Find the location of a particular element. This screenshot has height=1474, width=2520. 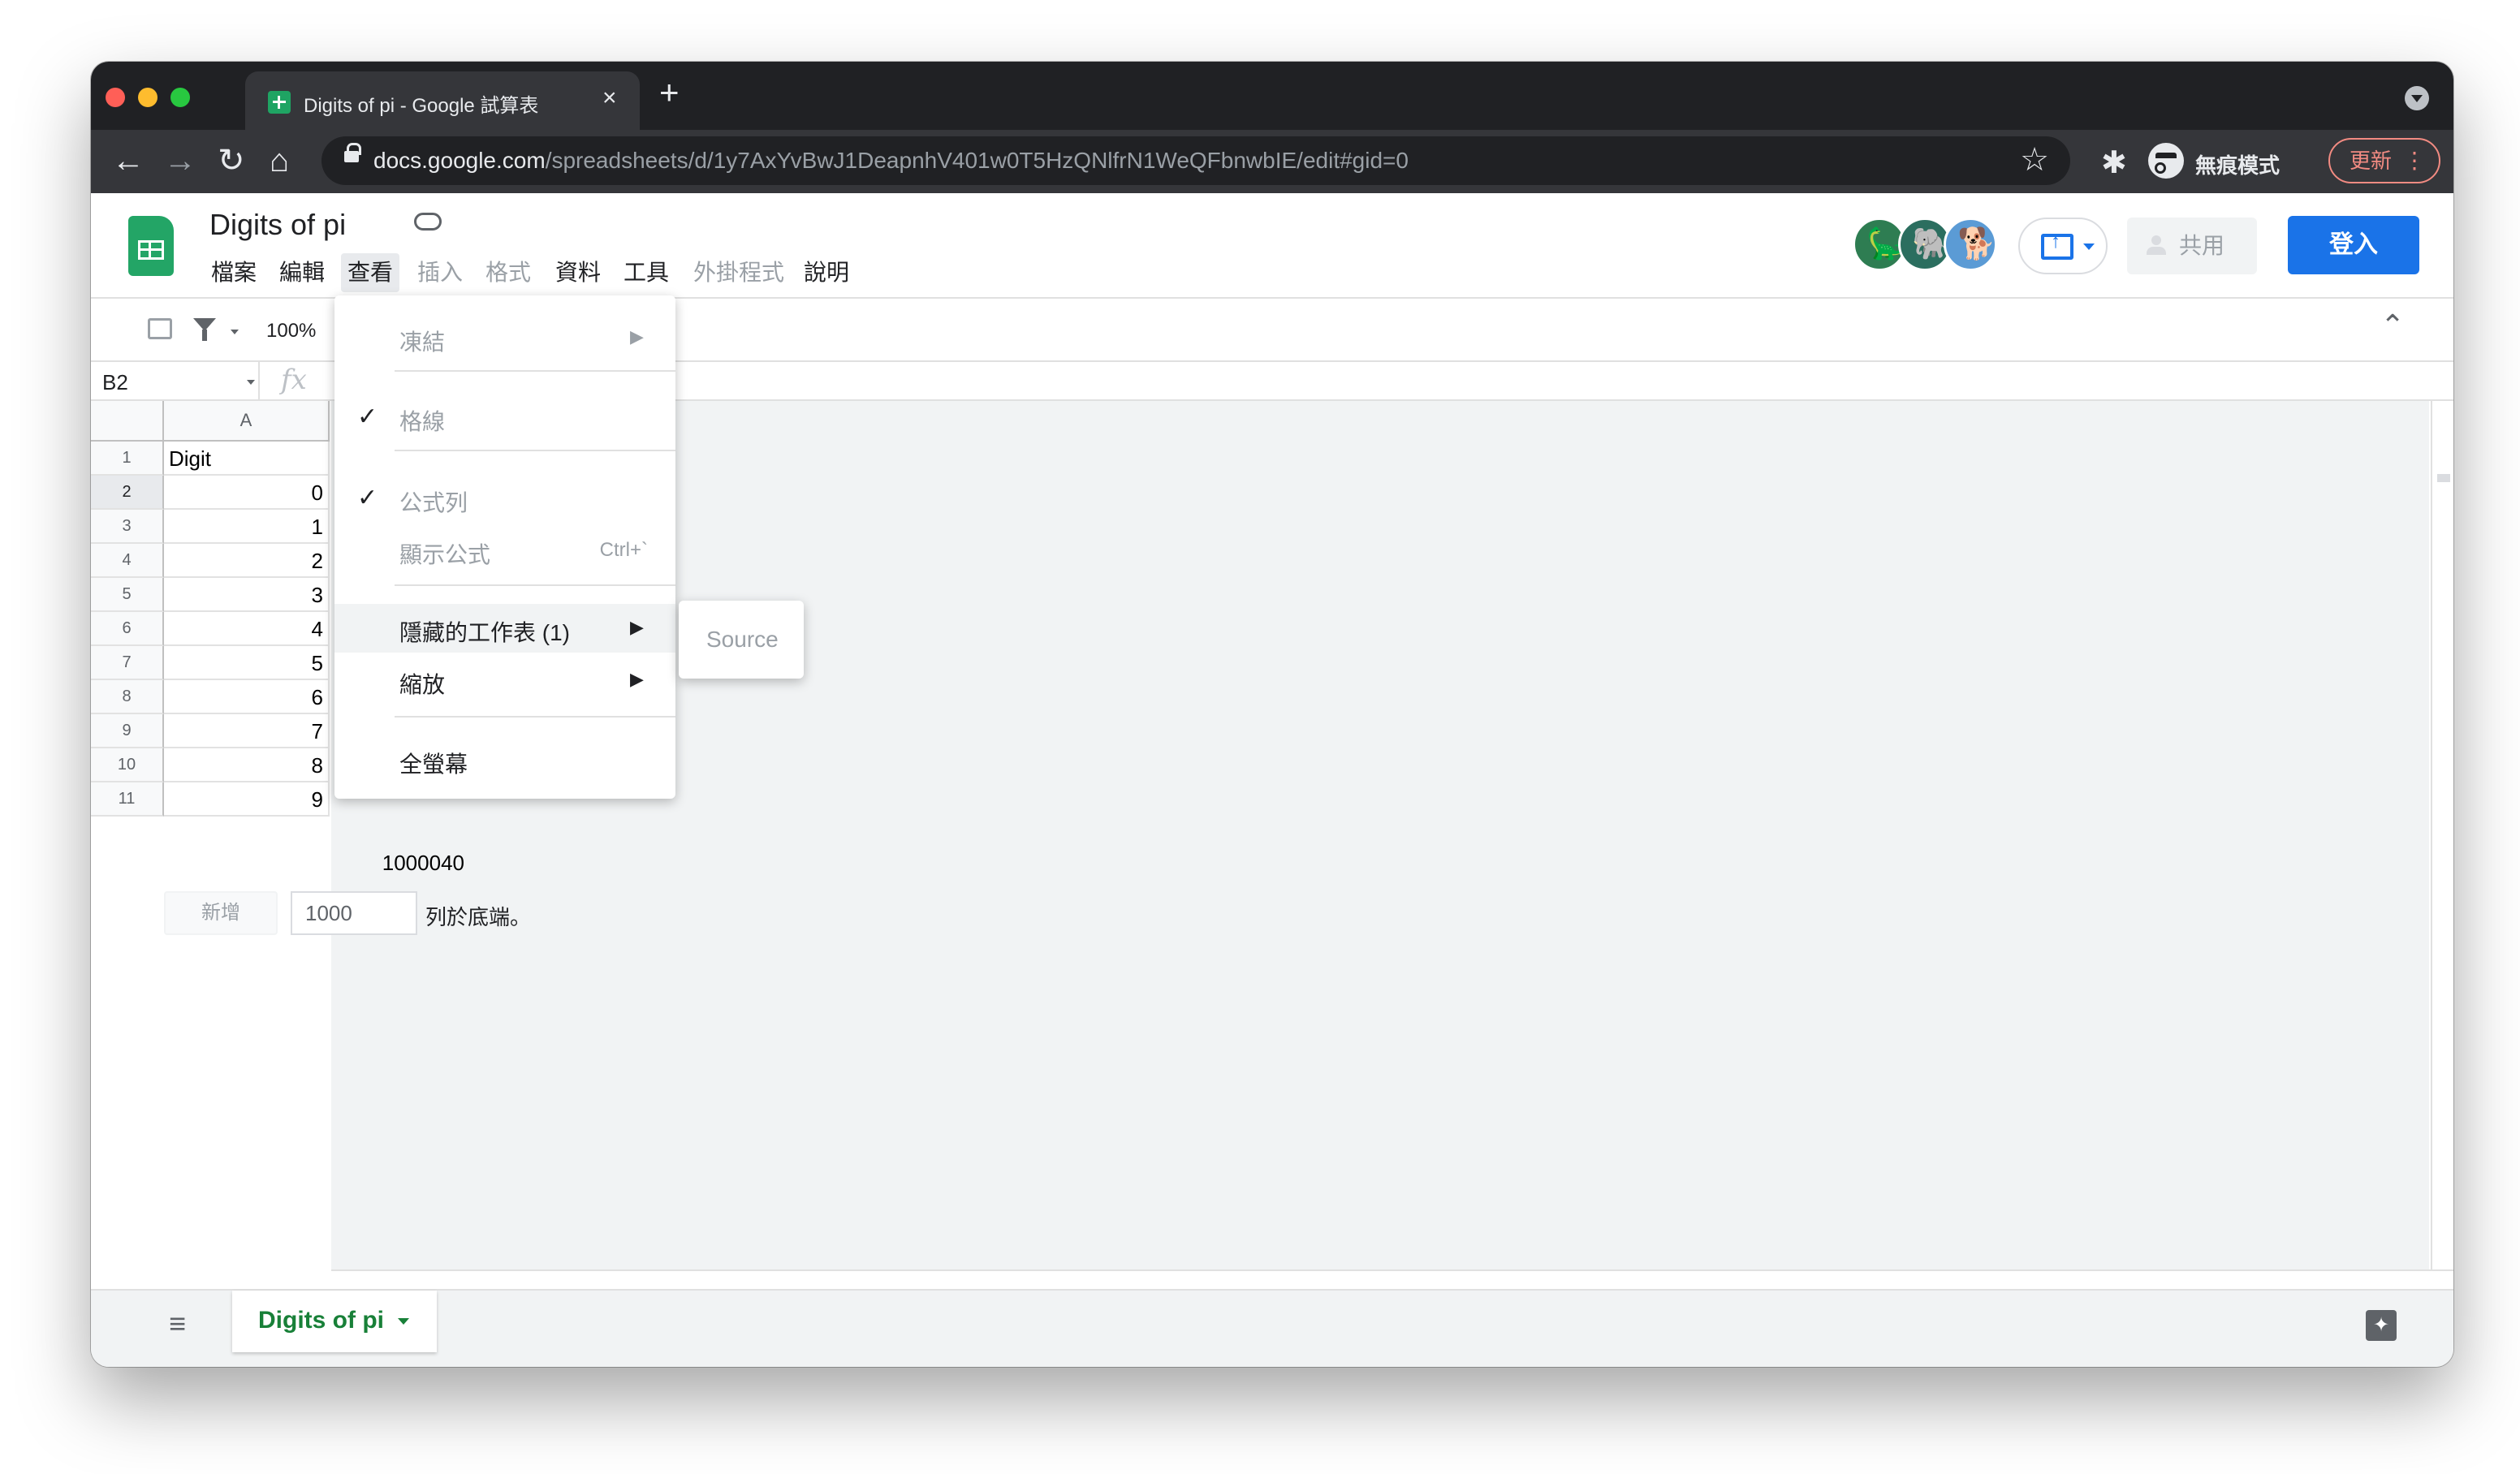

menu-item-show-formulas: 顯示公式 Ctrl+` is located at coordinates (505, 550).